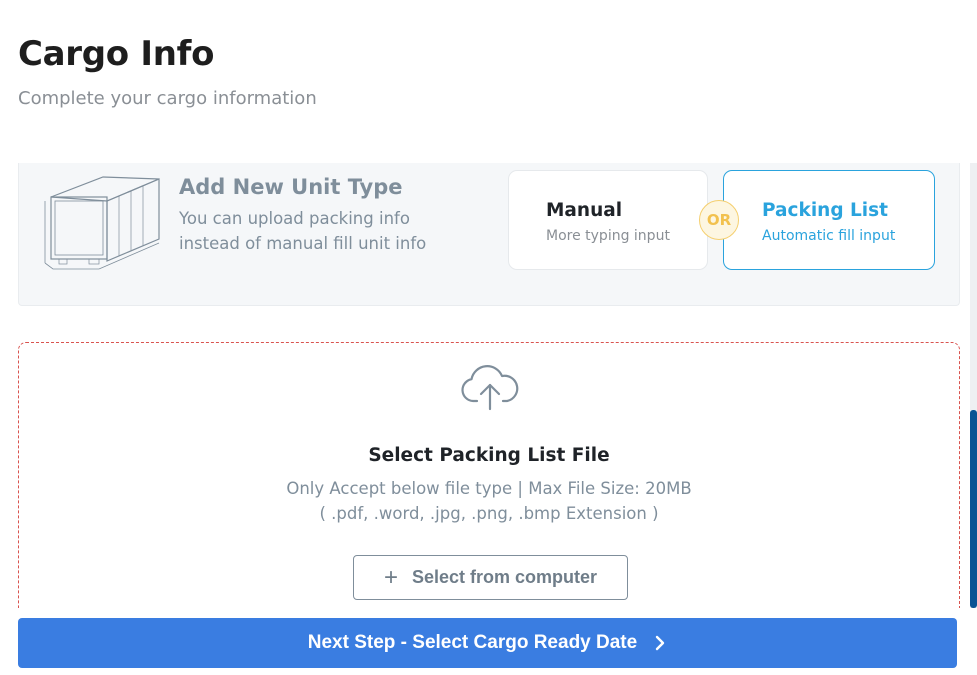 The width and height of the screenshot is (977, 675). Describe the element at coordinates (608, 236) in the screenshot. I see `manual-option-subtitle: More typing input` at that location.